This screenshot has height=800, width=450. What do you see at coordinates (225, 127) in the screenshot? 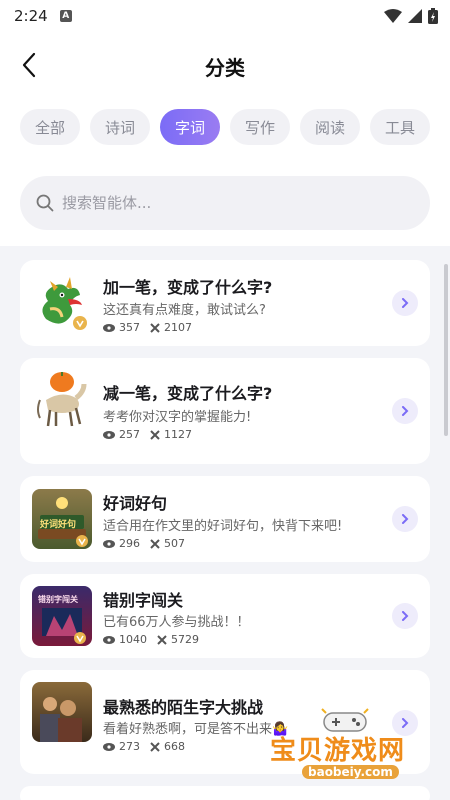
I see `category-tabs: 全部 诗词 字词 写作 阅读 工具` at bounding box center [225, 127].